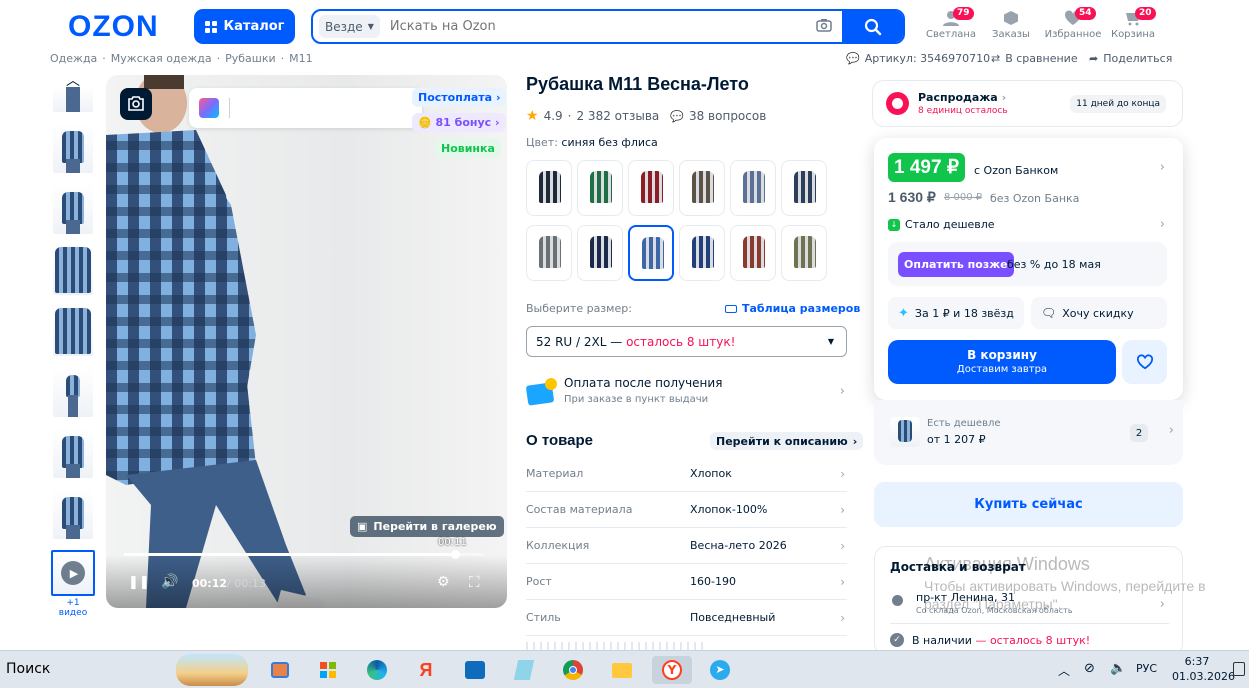  What do you see at coordinates (475, 670) in the screenshot?
I see `outlook-icon` at bounding box center [475, 670].